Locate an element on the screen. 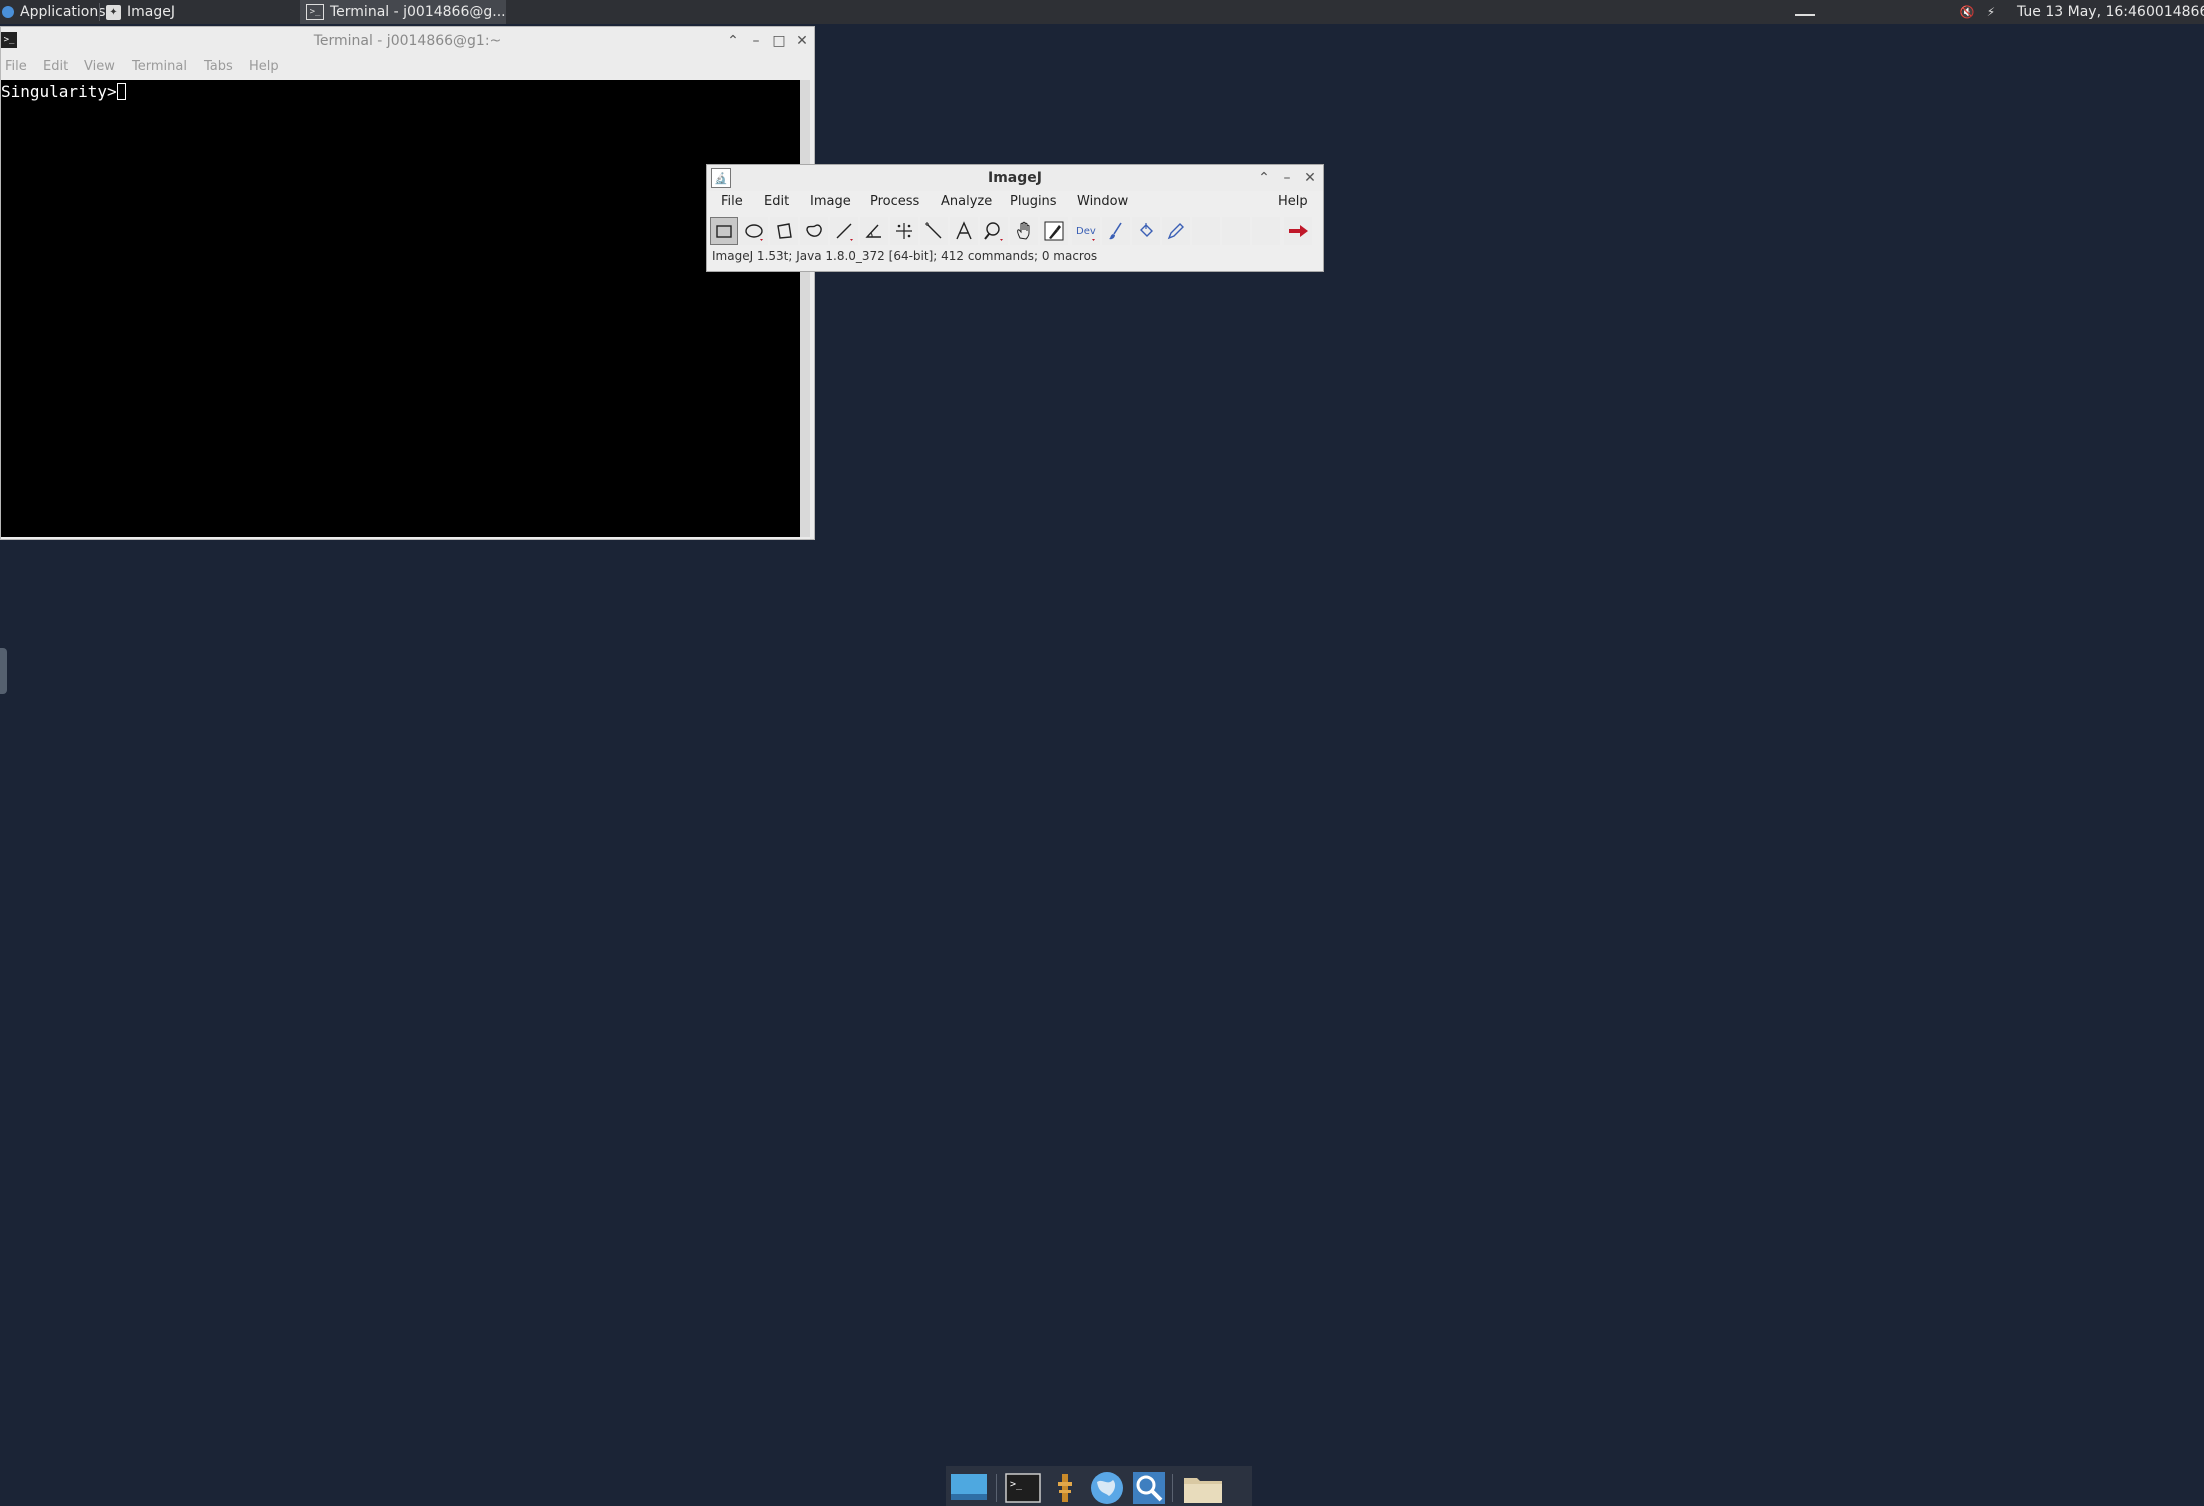  dock-terminal: >_ is located at coordinates (1023, 1488).